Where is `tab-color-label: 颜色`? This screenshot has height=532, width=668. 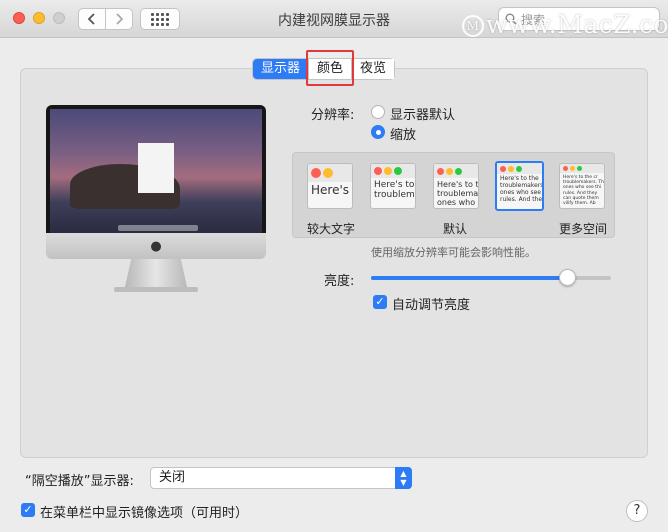 tab-color-label: 颜色 is located at coordinates (330, 68).